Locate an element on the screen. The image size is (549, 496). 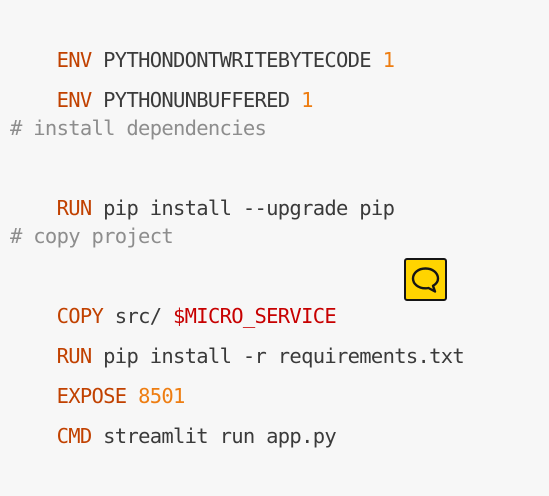
code-line: CMD streamlit run app.py is located at coordinates (173, 412).